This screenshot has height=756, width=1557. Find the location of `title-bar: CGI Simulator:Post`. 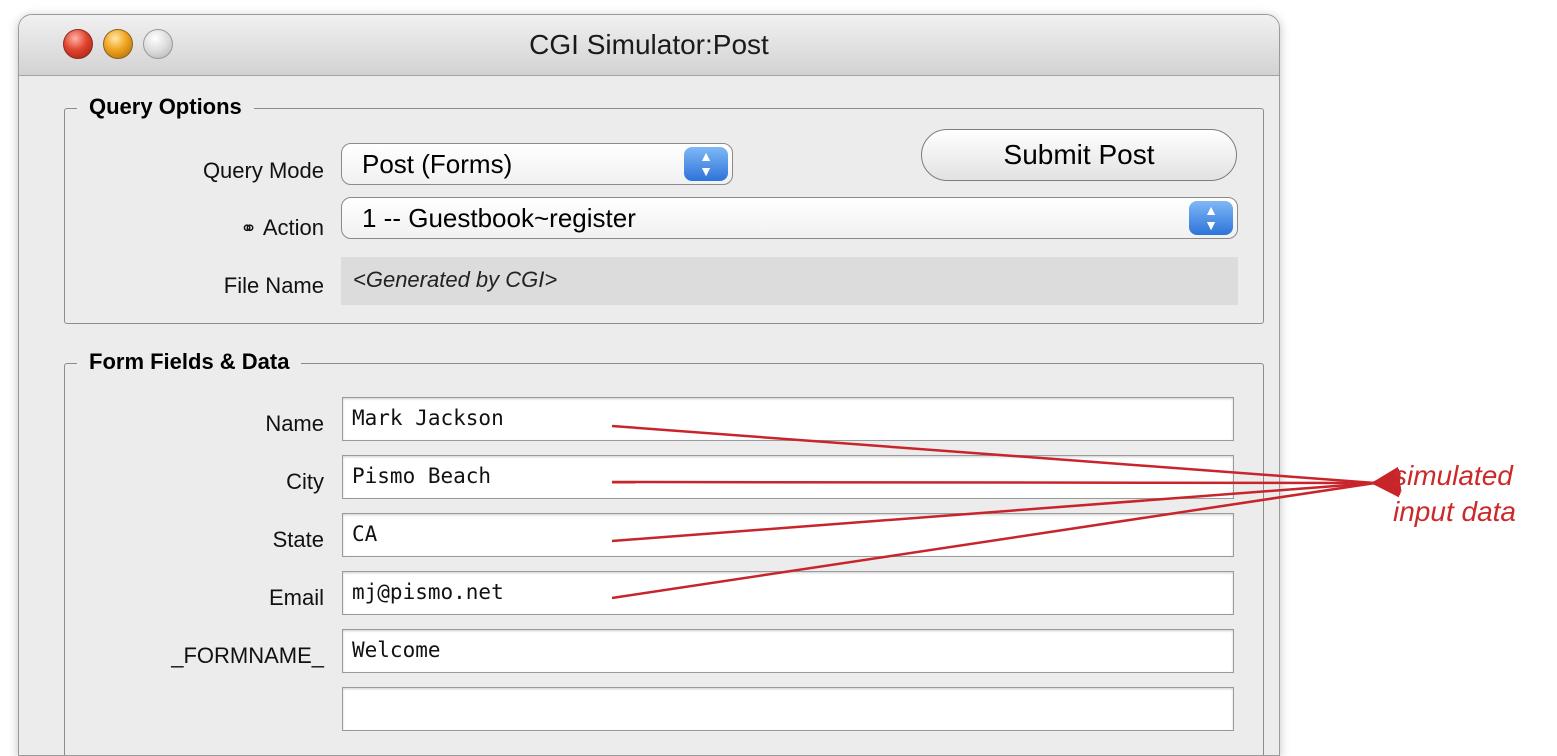

title-bar: CGI Simulator:Post is located at coordinates (649, 45).